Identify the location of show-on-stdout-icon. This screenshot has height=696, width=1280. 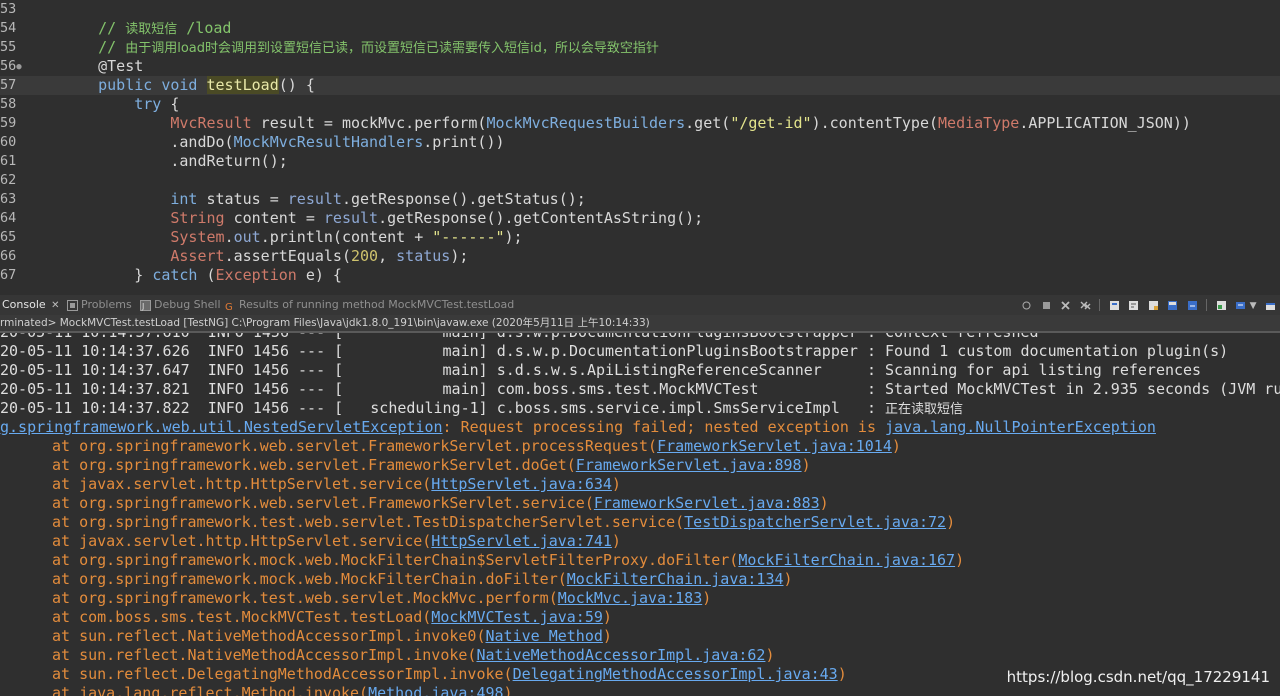
(1153, 305).